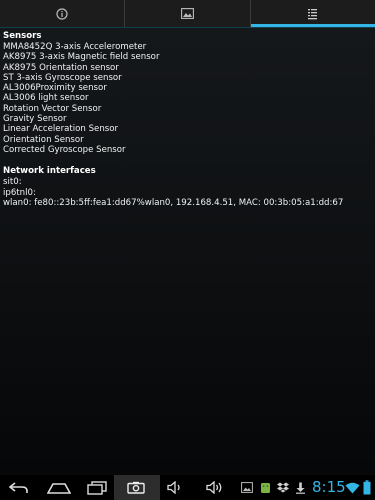 This screenshot has width=375, height=500. Describe the element at coordinates (61, 129) in the screenshot. I see `sensor-item: Linear Acceleration Sensor` at that location.